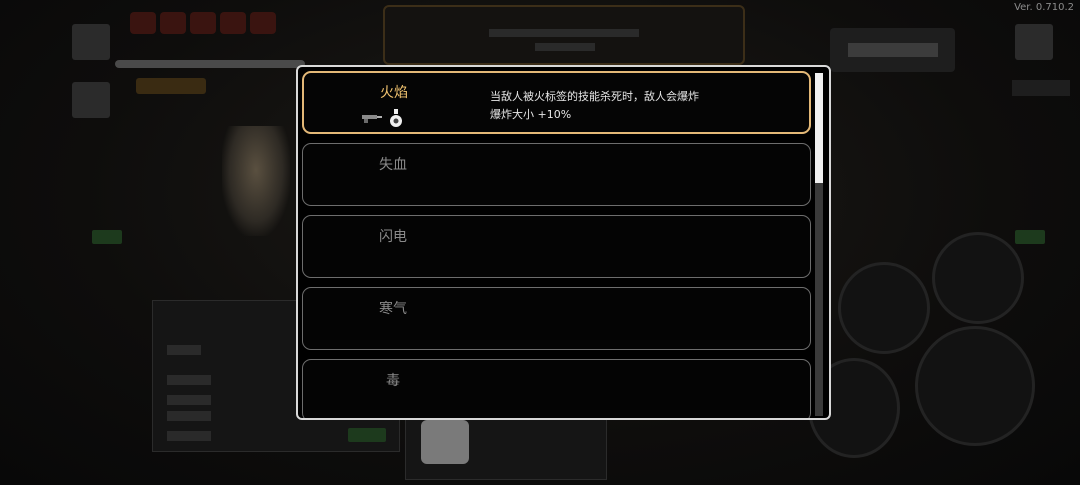  Describe the element at coordinates (1034, 42) in the screenshot. I see `settings-icon` at that location.